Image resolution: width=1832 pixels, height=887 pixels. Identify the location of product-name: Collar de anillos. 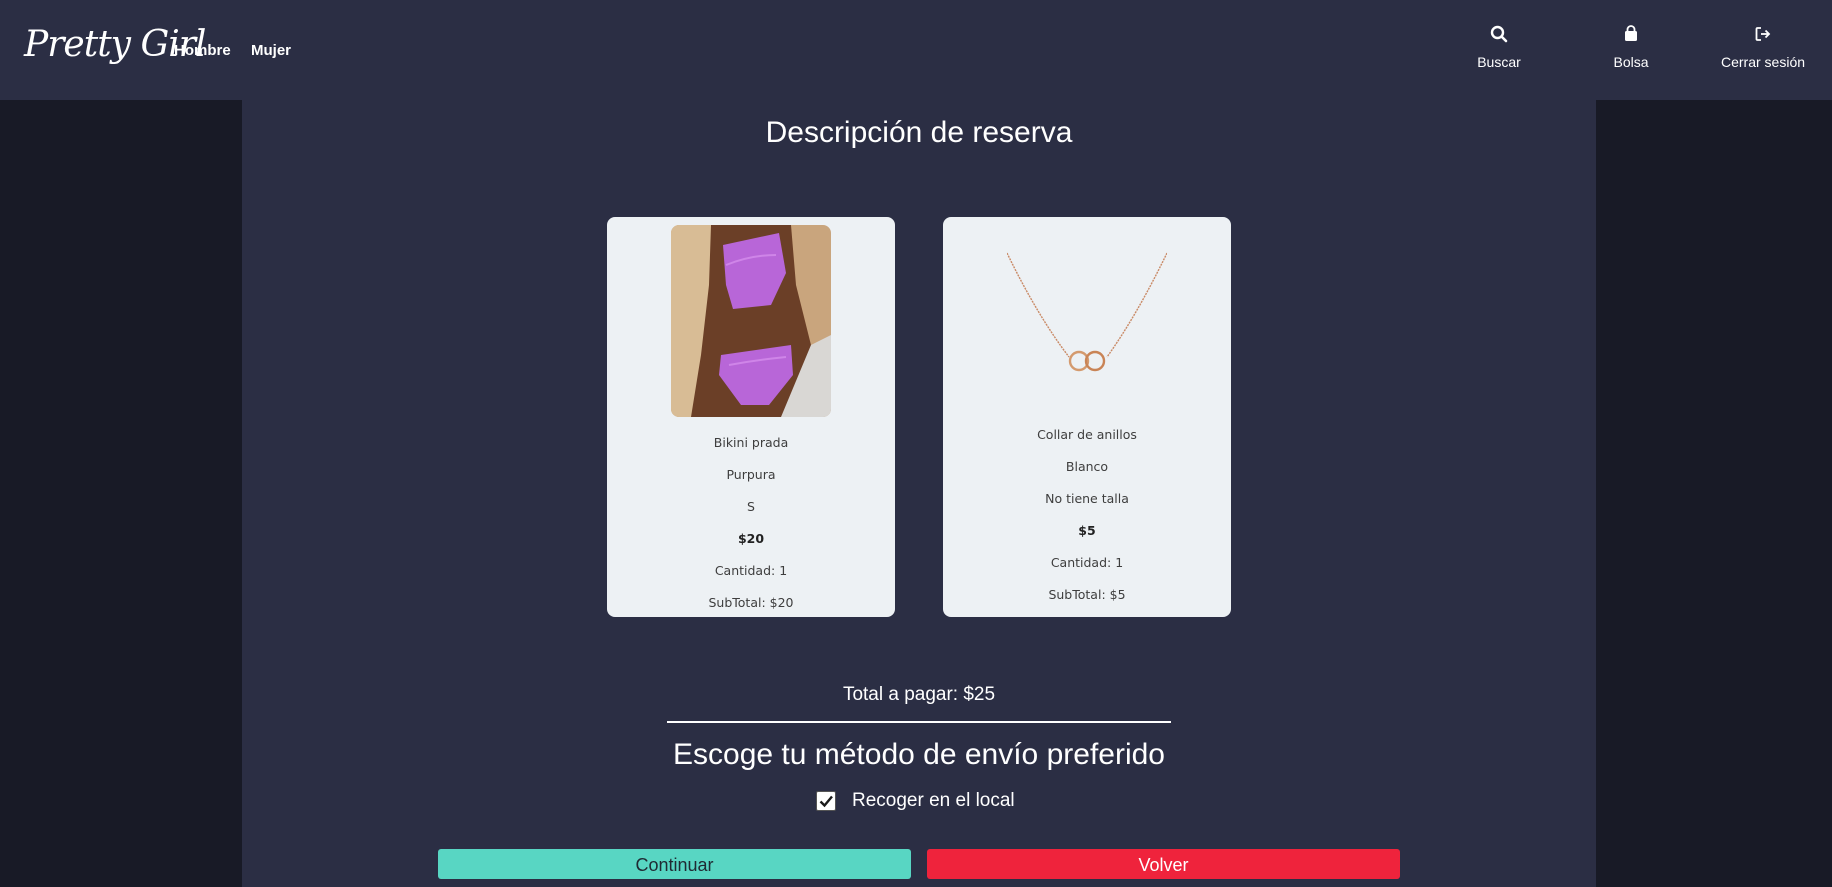
(1087, 434).